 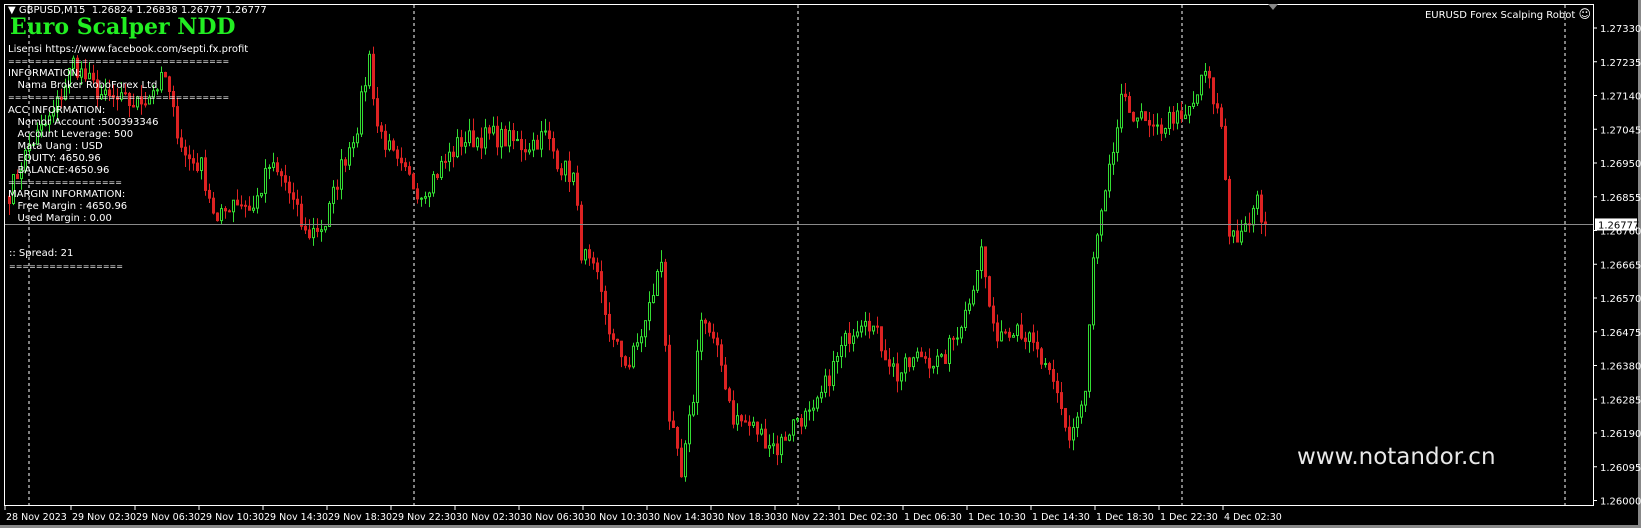 I want to click on time-tick-label: 29 Nov 18:30, so click(x=360, y=517).